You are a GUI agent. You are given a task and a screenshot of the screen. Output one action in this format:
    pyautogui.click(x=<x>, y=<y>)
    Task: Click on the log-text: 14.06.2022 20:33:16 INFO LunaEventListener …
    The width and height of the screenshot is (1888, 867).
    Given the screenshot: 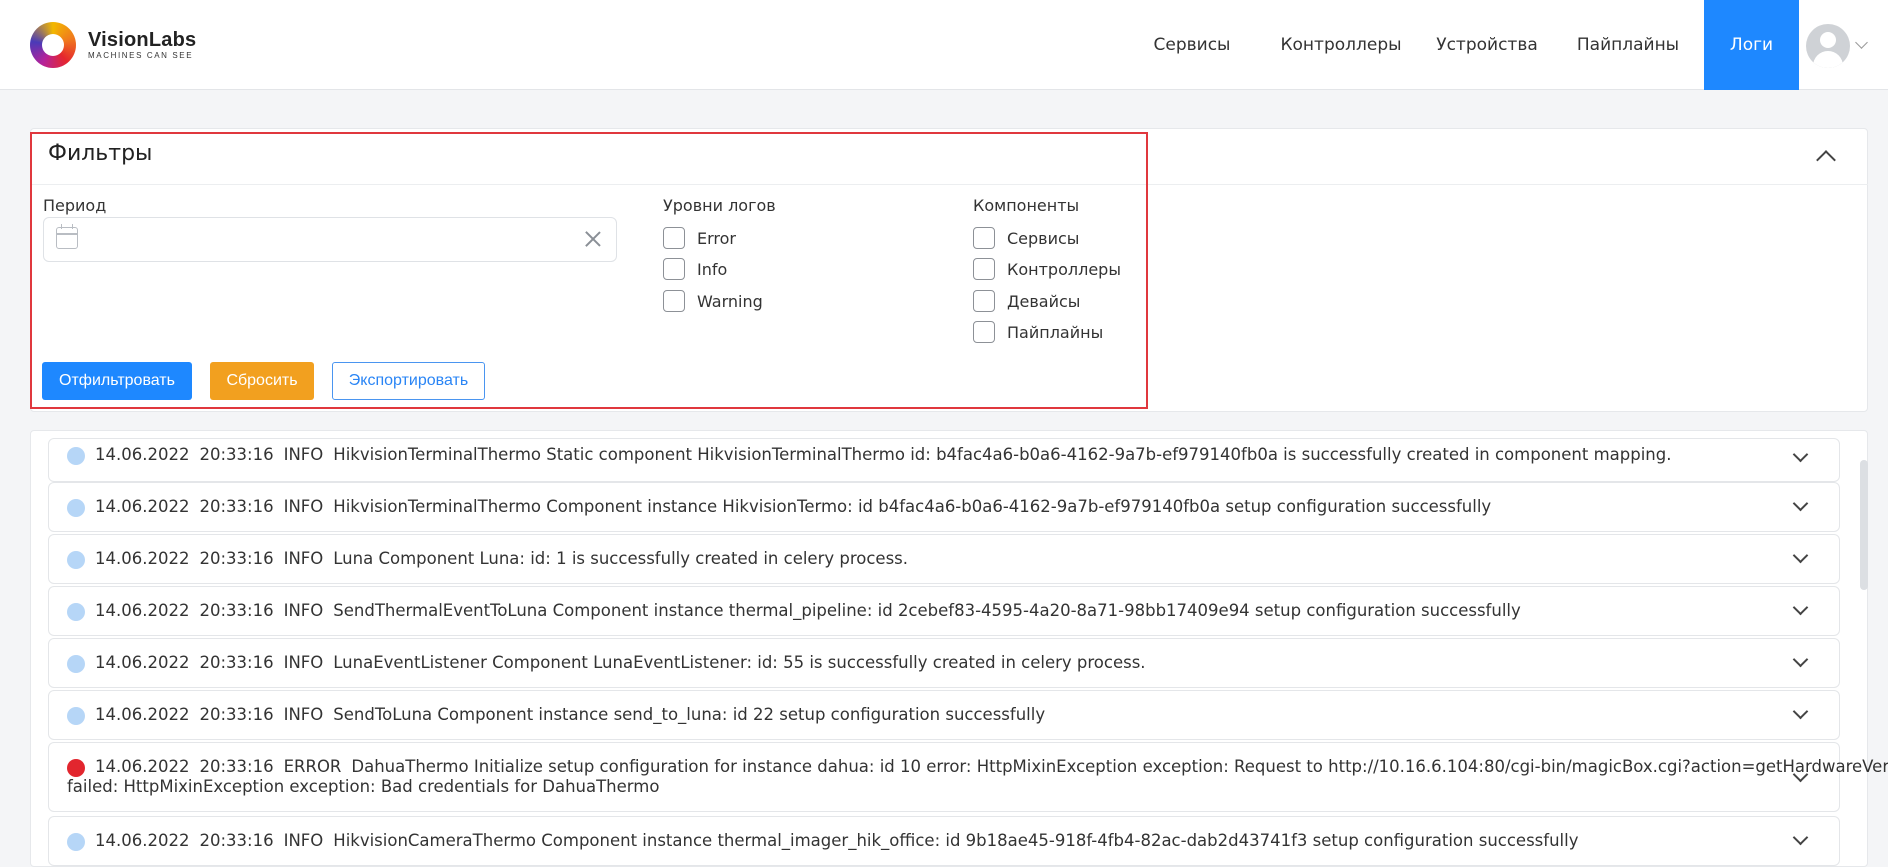 What is the action you would take?
    pyautogui.click(x=625, y=662)
    